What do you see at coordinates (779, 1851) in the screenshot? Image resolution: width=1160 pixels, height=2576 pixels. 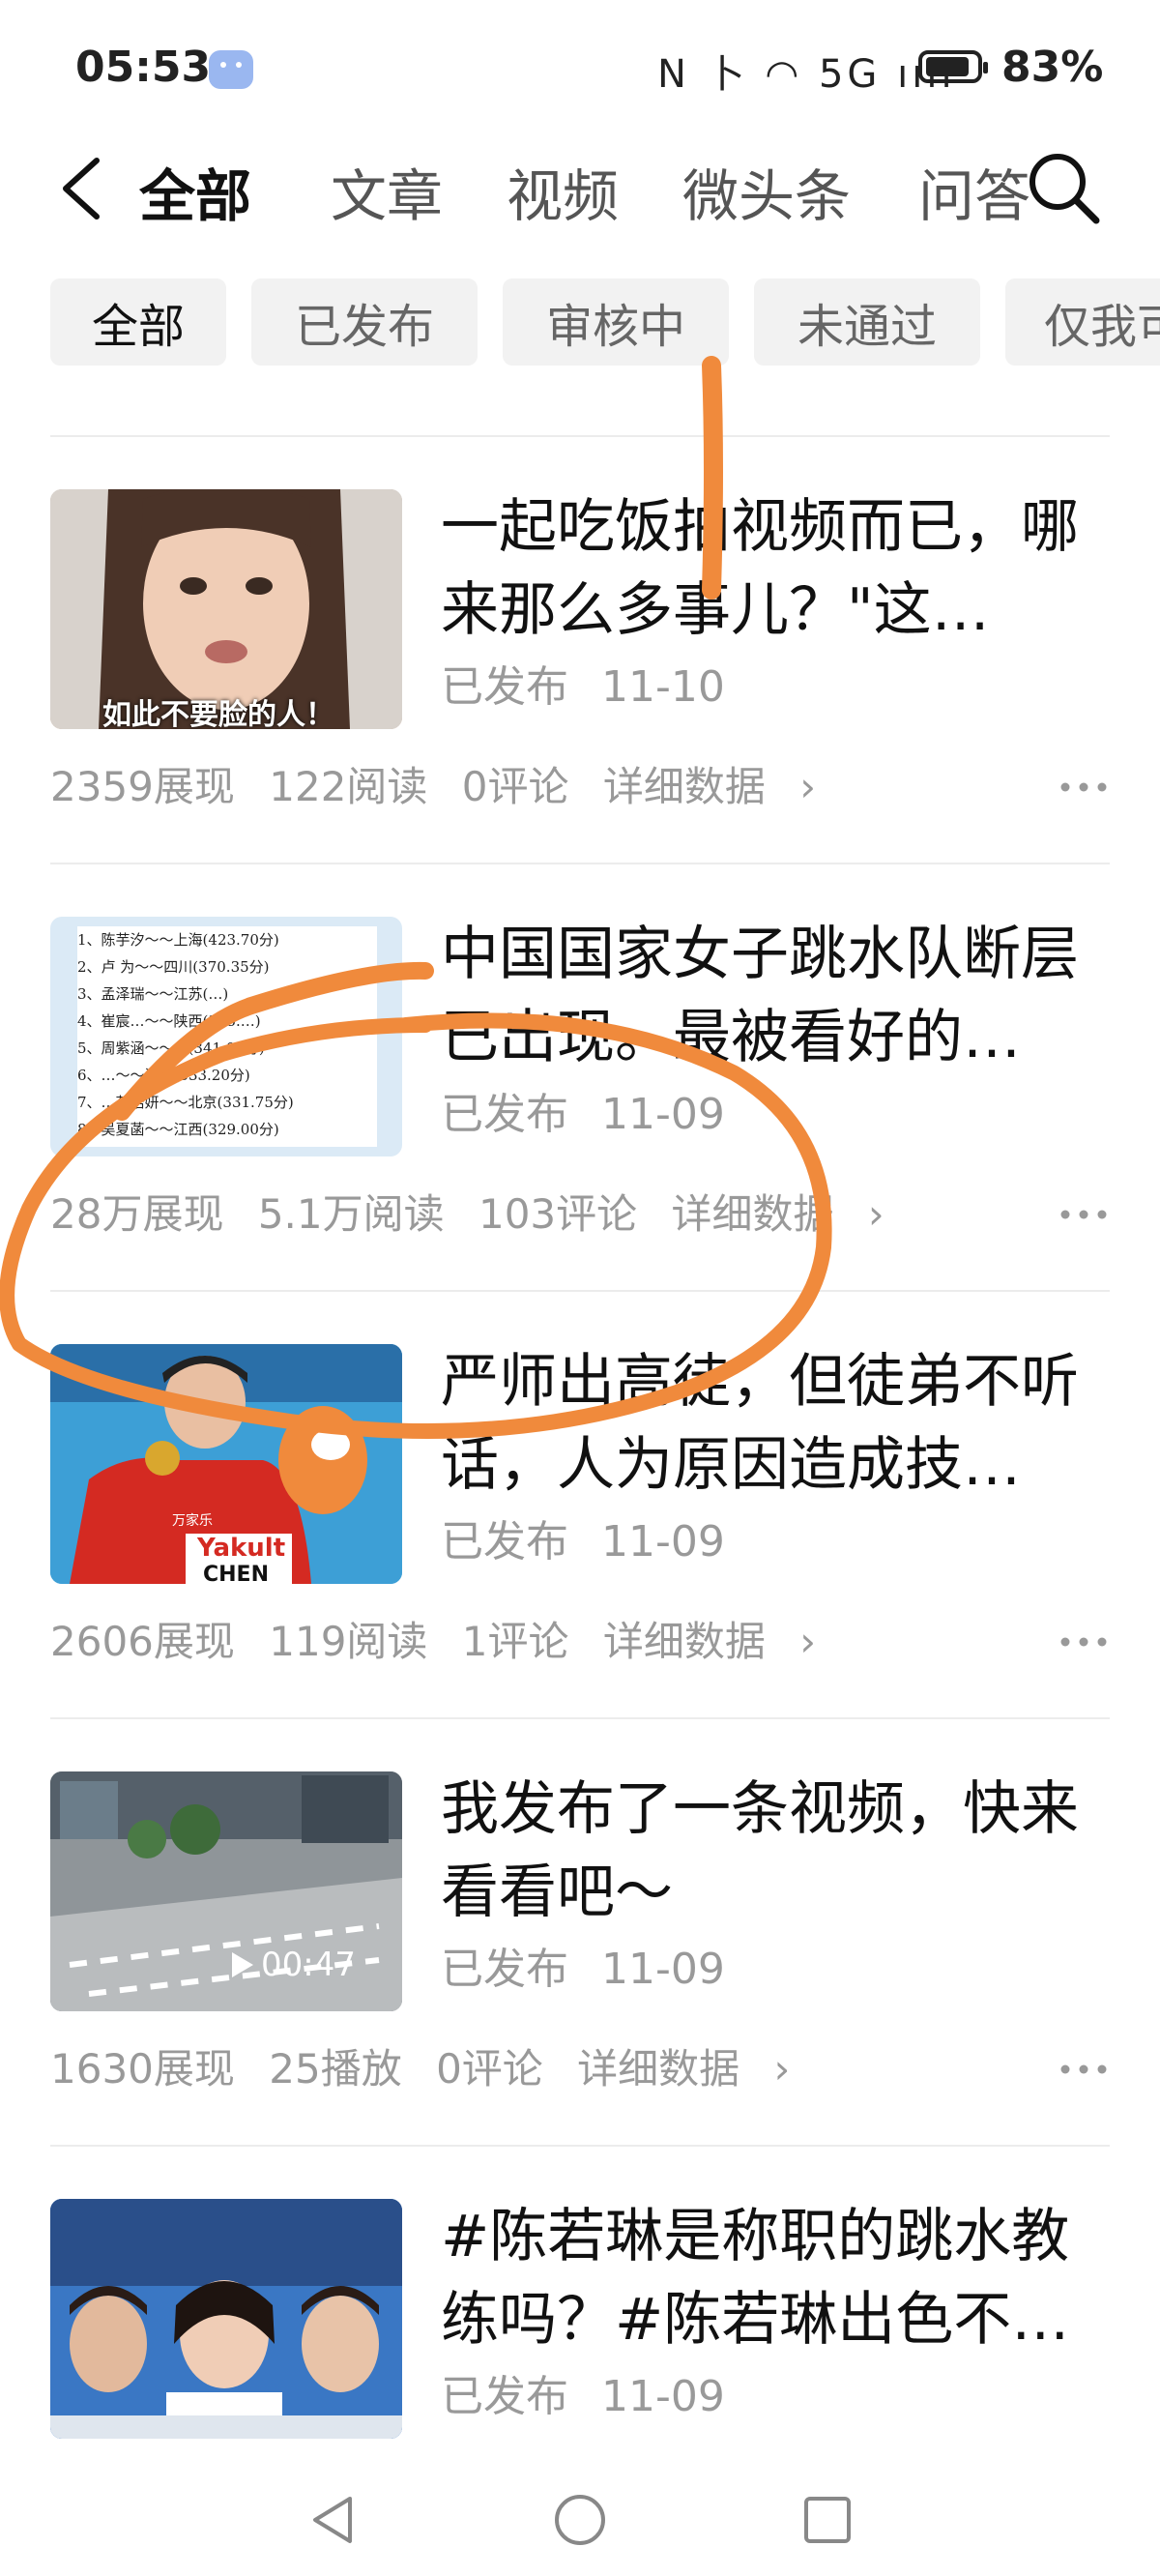 I see `item-title: 我发布了一条视频，快来看看吧～` at bounding box center [779, 1851].